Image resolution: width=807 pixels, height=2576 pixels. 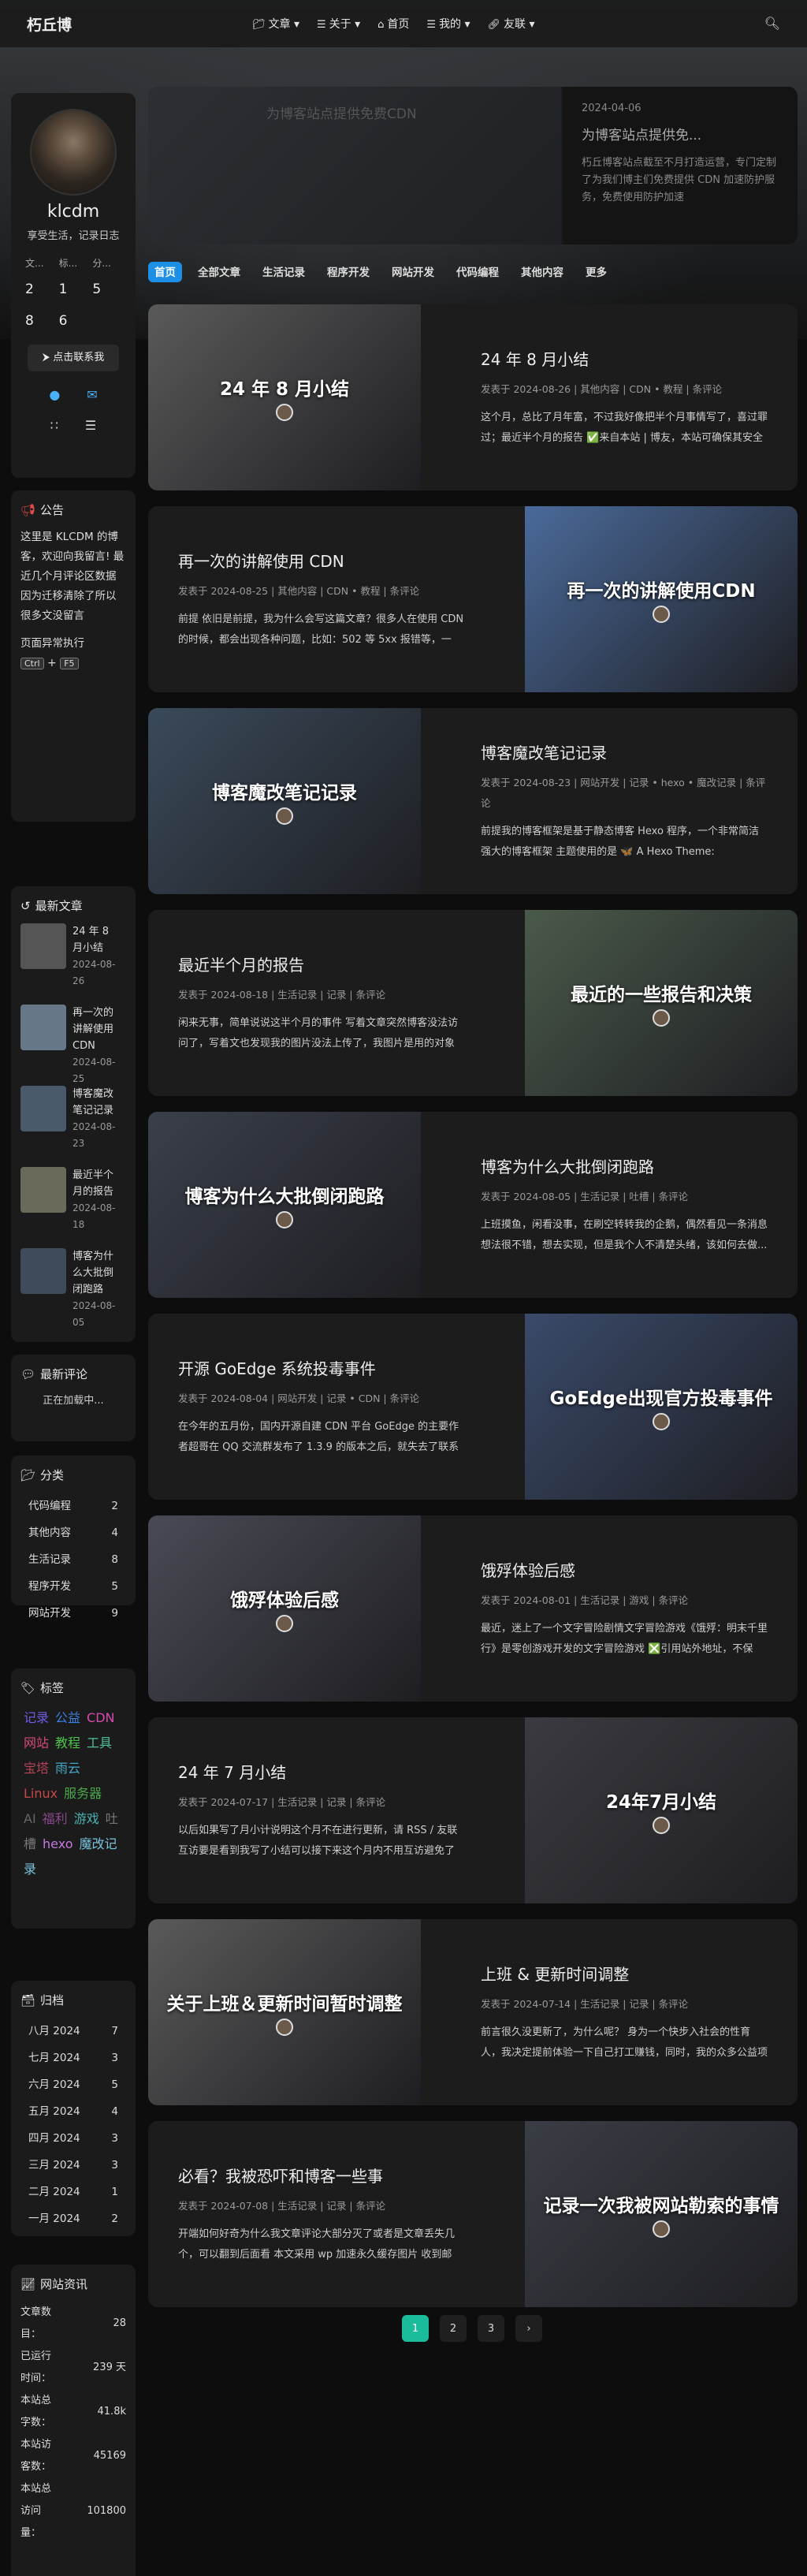 What do you see at coordinates (36, 1768) in the screenshot?
I see `tag-link: 宝塔` at bounding box center [36, 1768].